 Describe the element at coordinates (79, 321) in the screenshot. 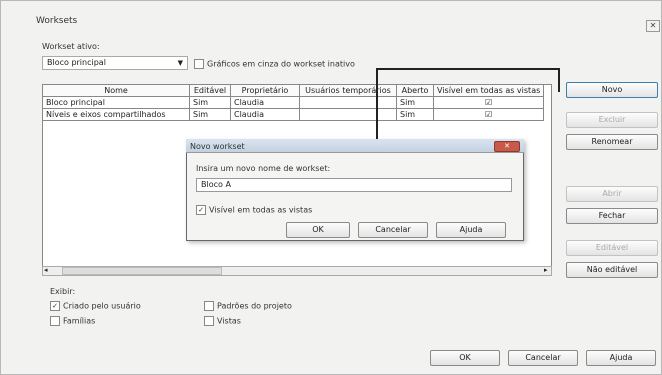

I see `show-families-label: Famílias` at that location.